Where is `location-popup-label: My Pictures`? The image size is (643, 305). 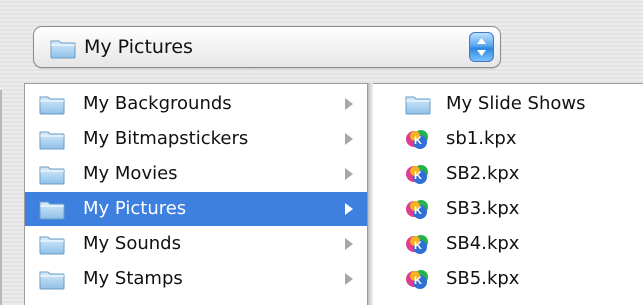
location-popup-label: My Pictures is located at coordinates (138, 47).